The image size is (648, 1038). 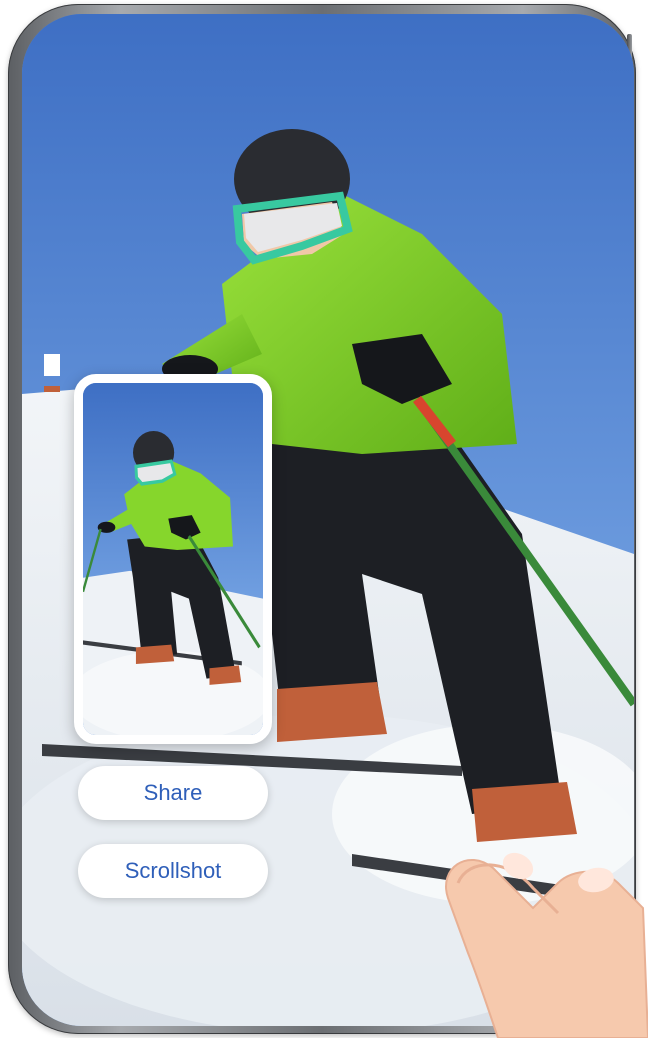 I want to click on scrollshot-button-label: Scrollshot, so click(x=173, y=870).